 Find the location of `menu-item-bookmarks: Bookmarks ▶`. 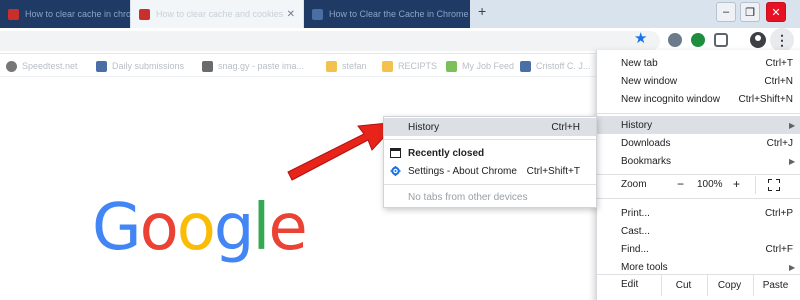

menu-item-bookmarks: Bookmarks ▶ is located at coordinates (698, 161).